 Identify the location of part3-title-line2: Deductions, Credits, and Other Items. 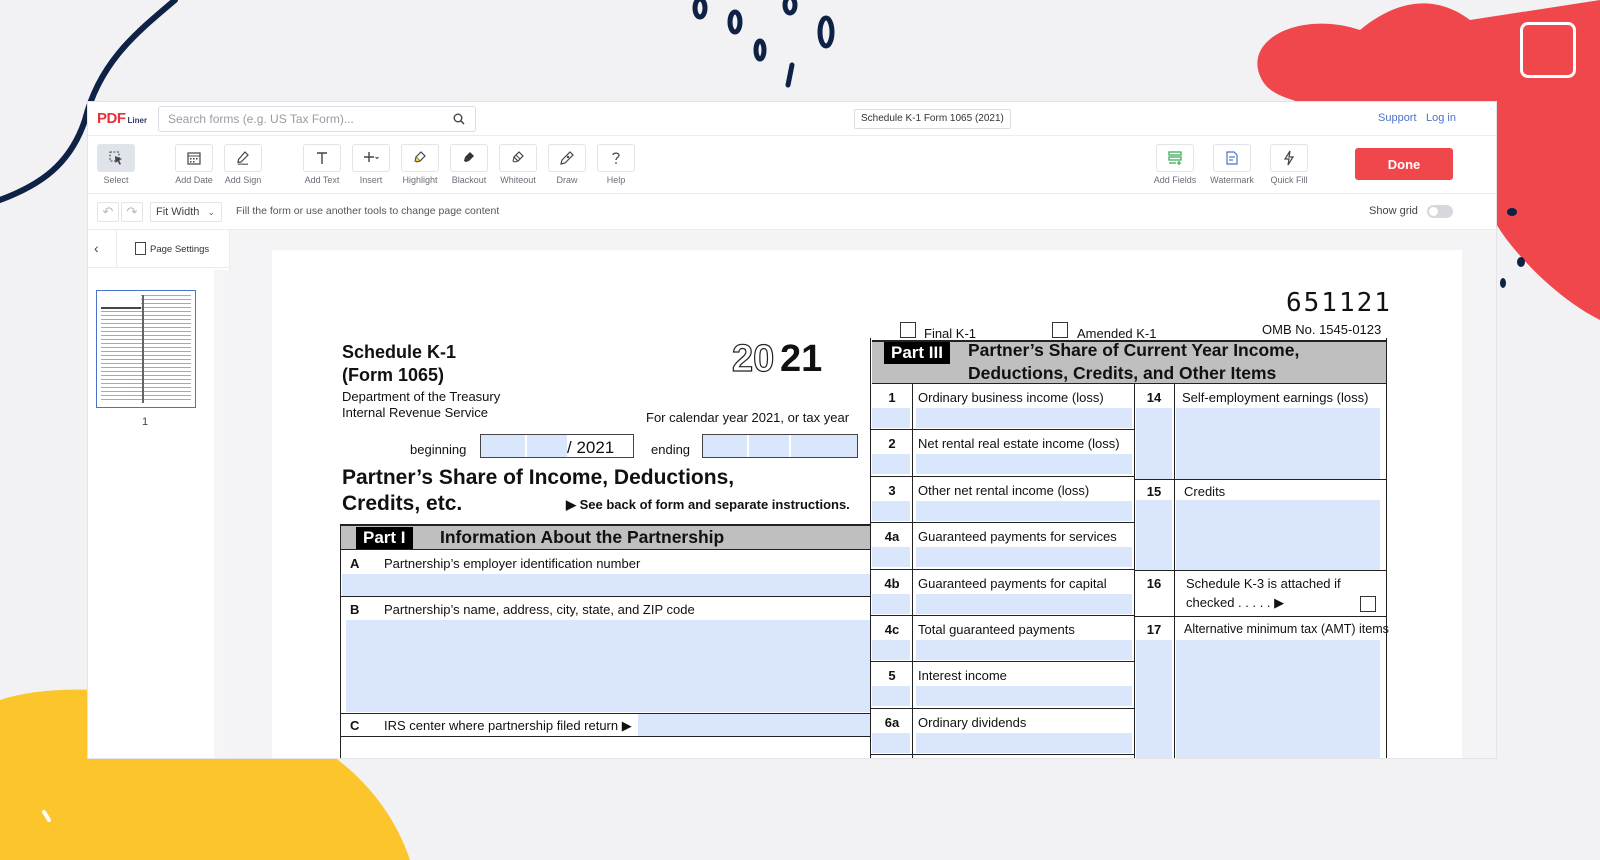
(1122, 373).